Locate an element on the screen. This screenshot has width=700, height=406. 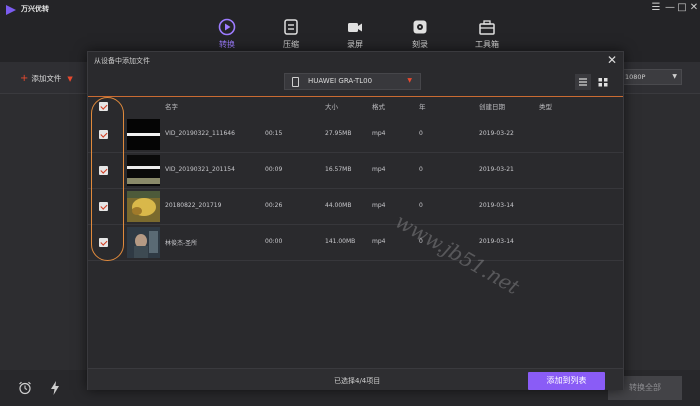
minimize-icon: — is located at coordinates (670, 7).